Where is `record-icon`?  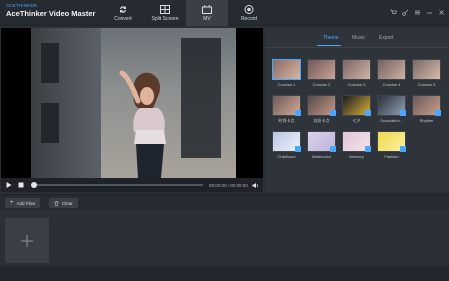 record-icon is located at coordinates (249, 9).